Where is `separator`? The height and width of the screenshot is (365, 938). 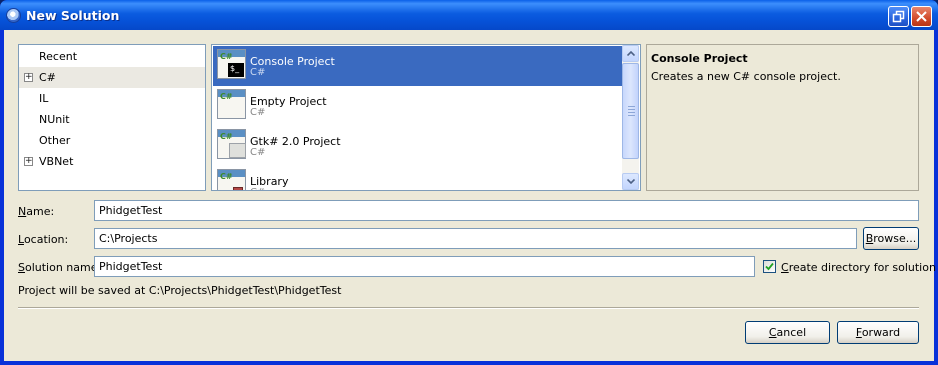
separator is located at coordinates (468, 308).